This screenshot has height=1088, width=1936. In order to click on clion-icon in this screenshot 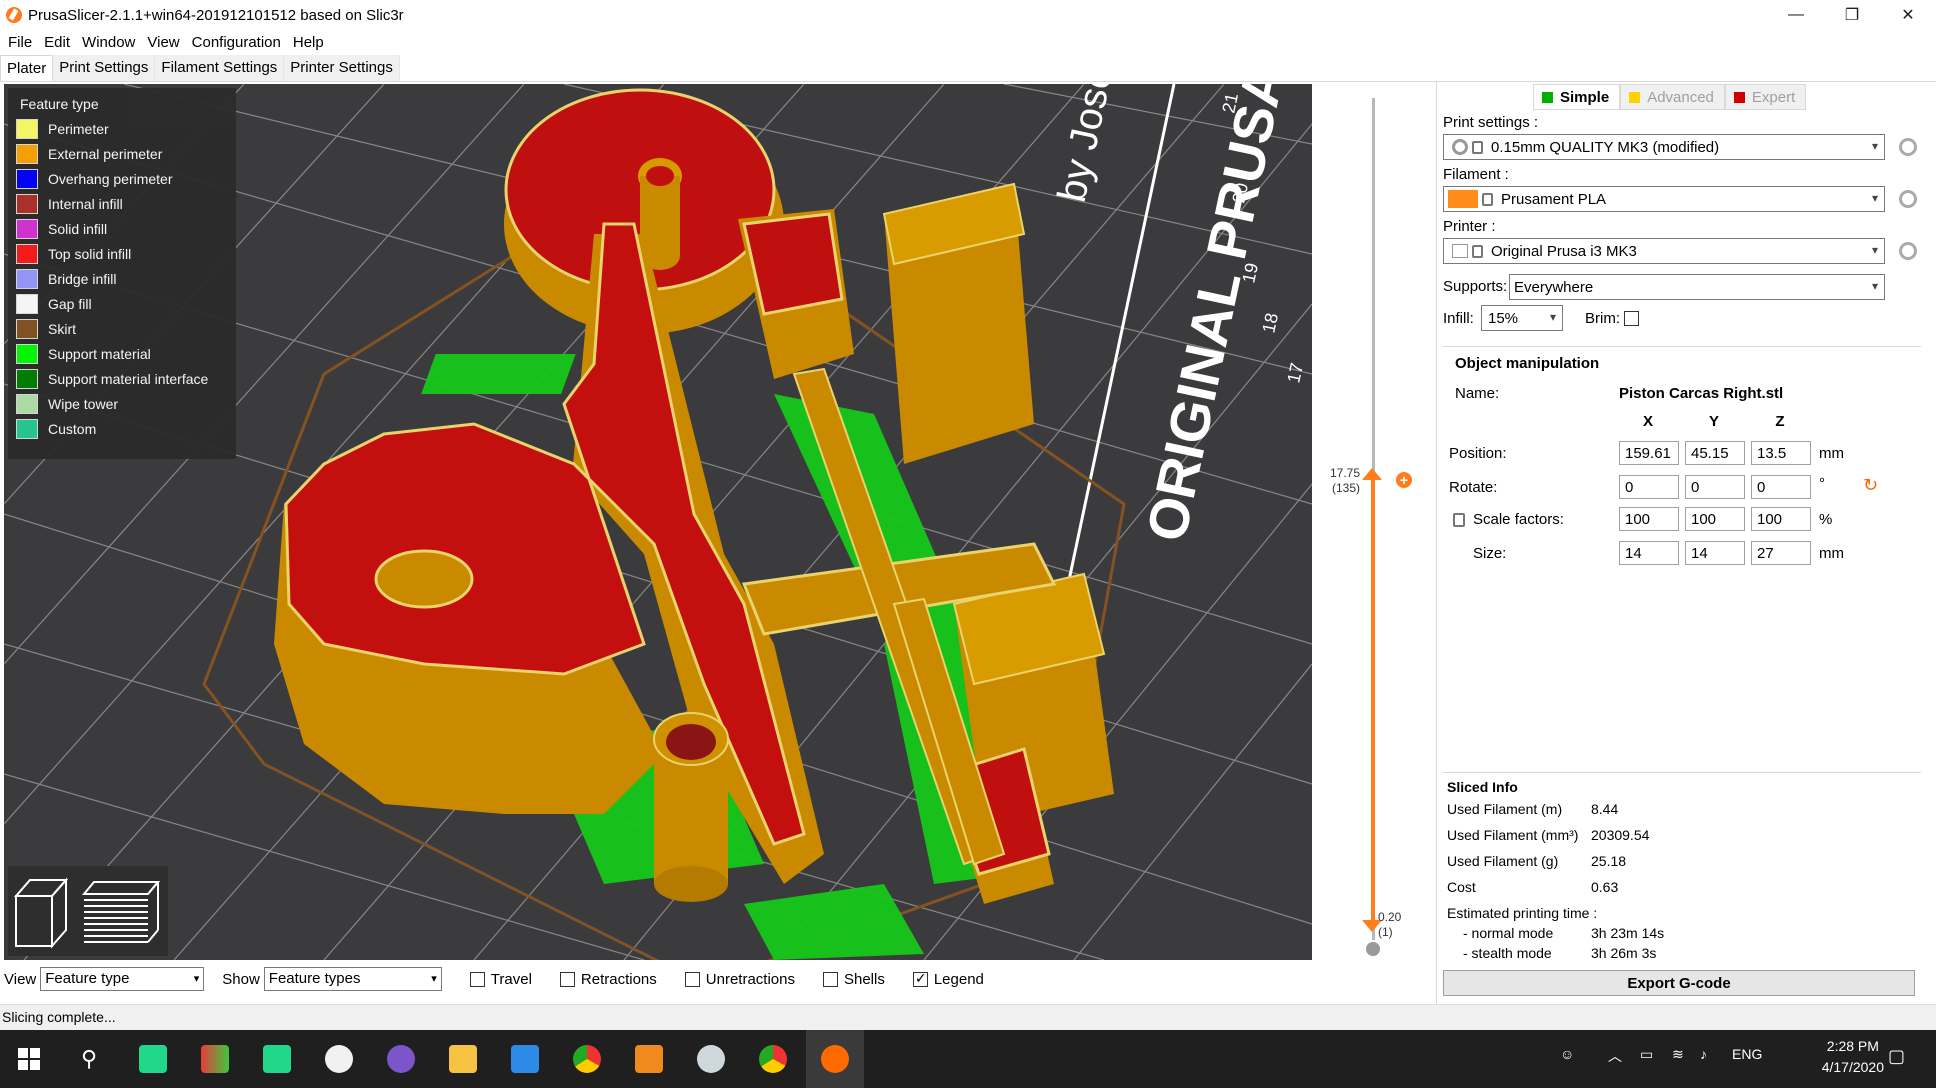, I will do `click(277, 1059)`.